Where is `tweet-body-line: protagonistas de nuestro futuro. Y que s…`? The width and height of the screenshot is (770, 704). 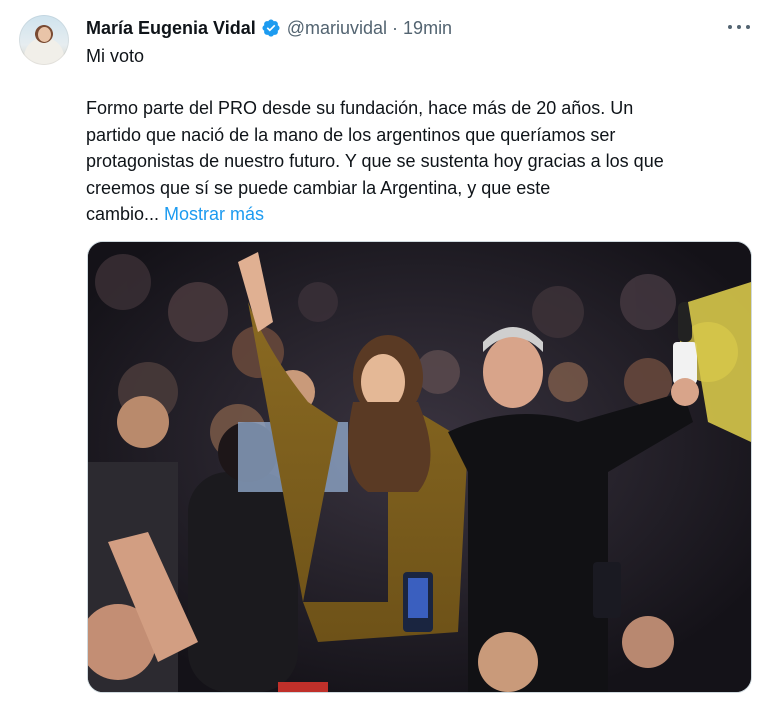
tweet-body-line: protagonistas de nuestro futuro. Y que s… is located at coordinates (375, 161).